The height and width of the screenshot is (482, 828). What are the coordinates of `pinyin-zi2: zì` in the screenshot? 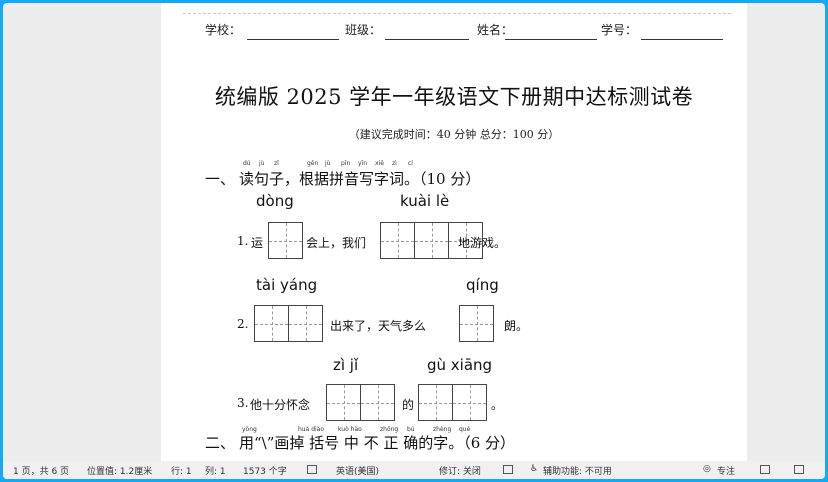 It's located at (394, 163).